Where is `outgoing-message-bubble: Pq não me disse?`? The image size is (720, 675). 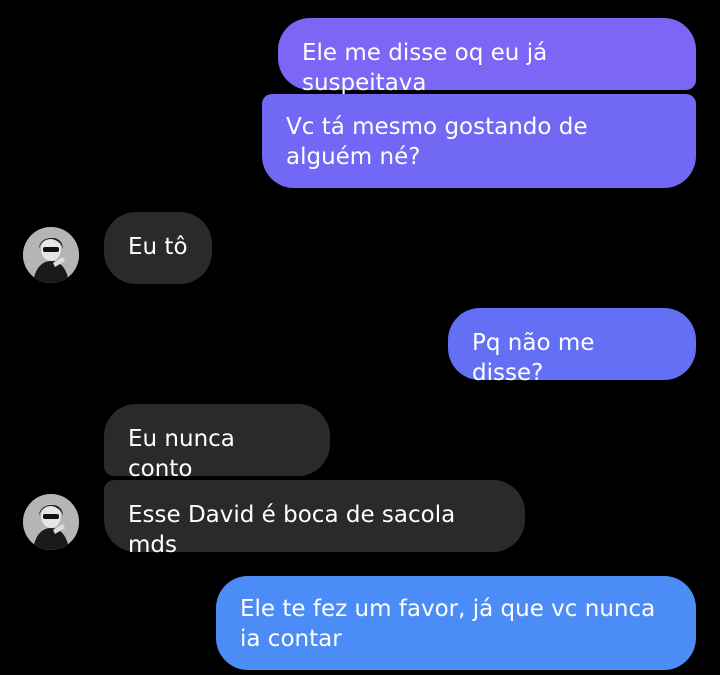 outgoing-message-bubble: Pq não me disse? is located at coordinates (572, 347).